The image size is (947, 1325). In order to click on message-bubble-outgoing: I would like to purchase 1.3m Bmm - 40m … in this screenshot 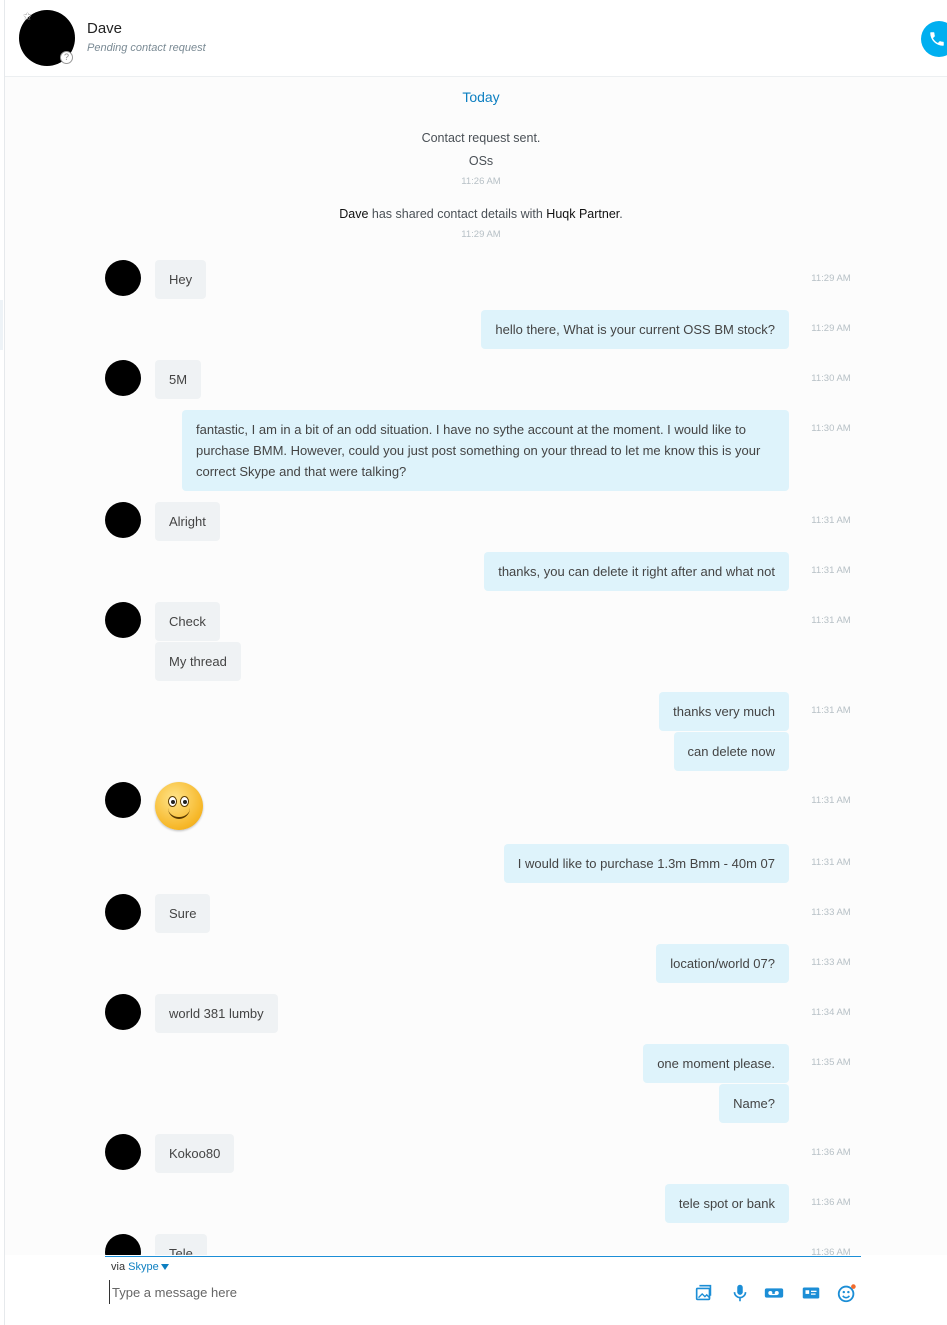, I will do `click(646, 863)`.